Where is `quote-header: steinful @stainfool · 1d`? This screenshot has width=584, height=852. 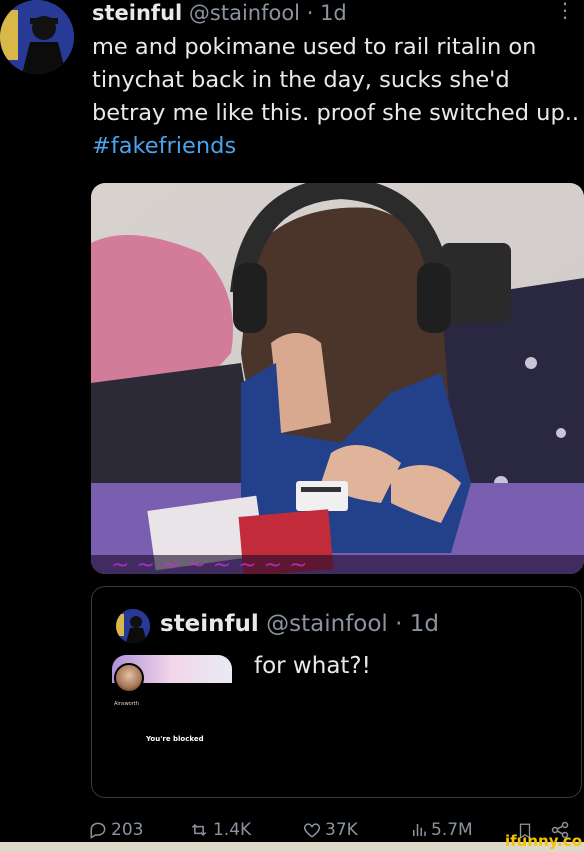 quote-header: steinful @stainfool · 1d is located at coordinates (299, 624).